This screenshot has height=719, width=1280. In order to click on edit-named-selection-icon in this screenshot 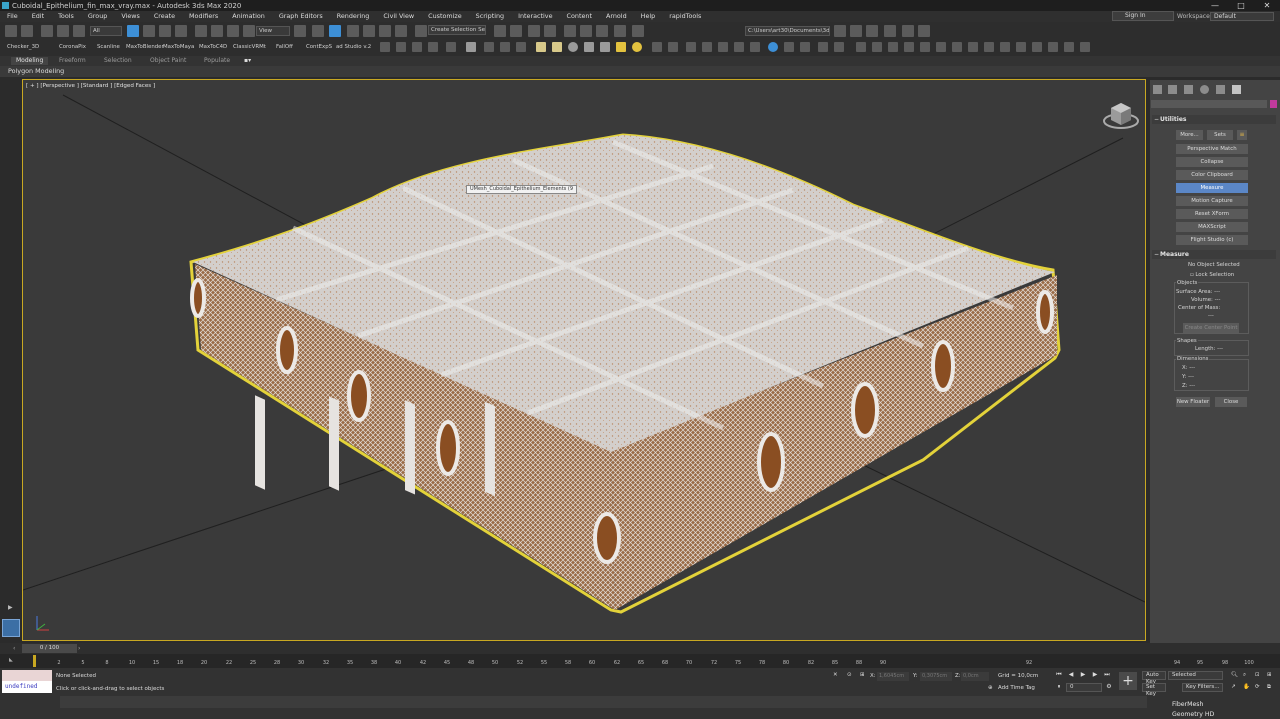, I will do `click(421, 31)`.